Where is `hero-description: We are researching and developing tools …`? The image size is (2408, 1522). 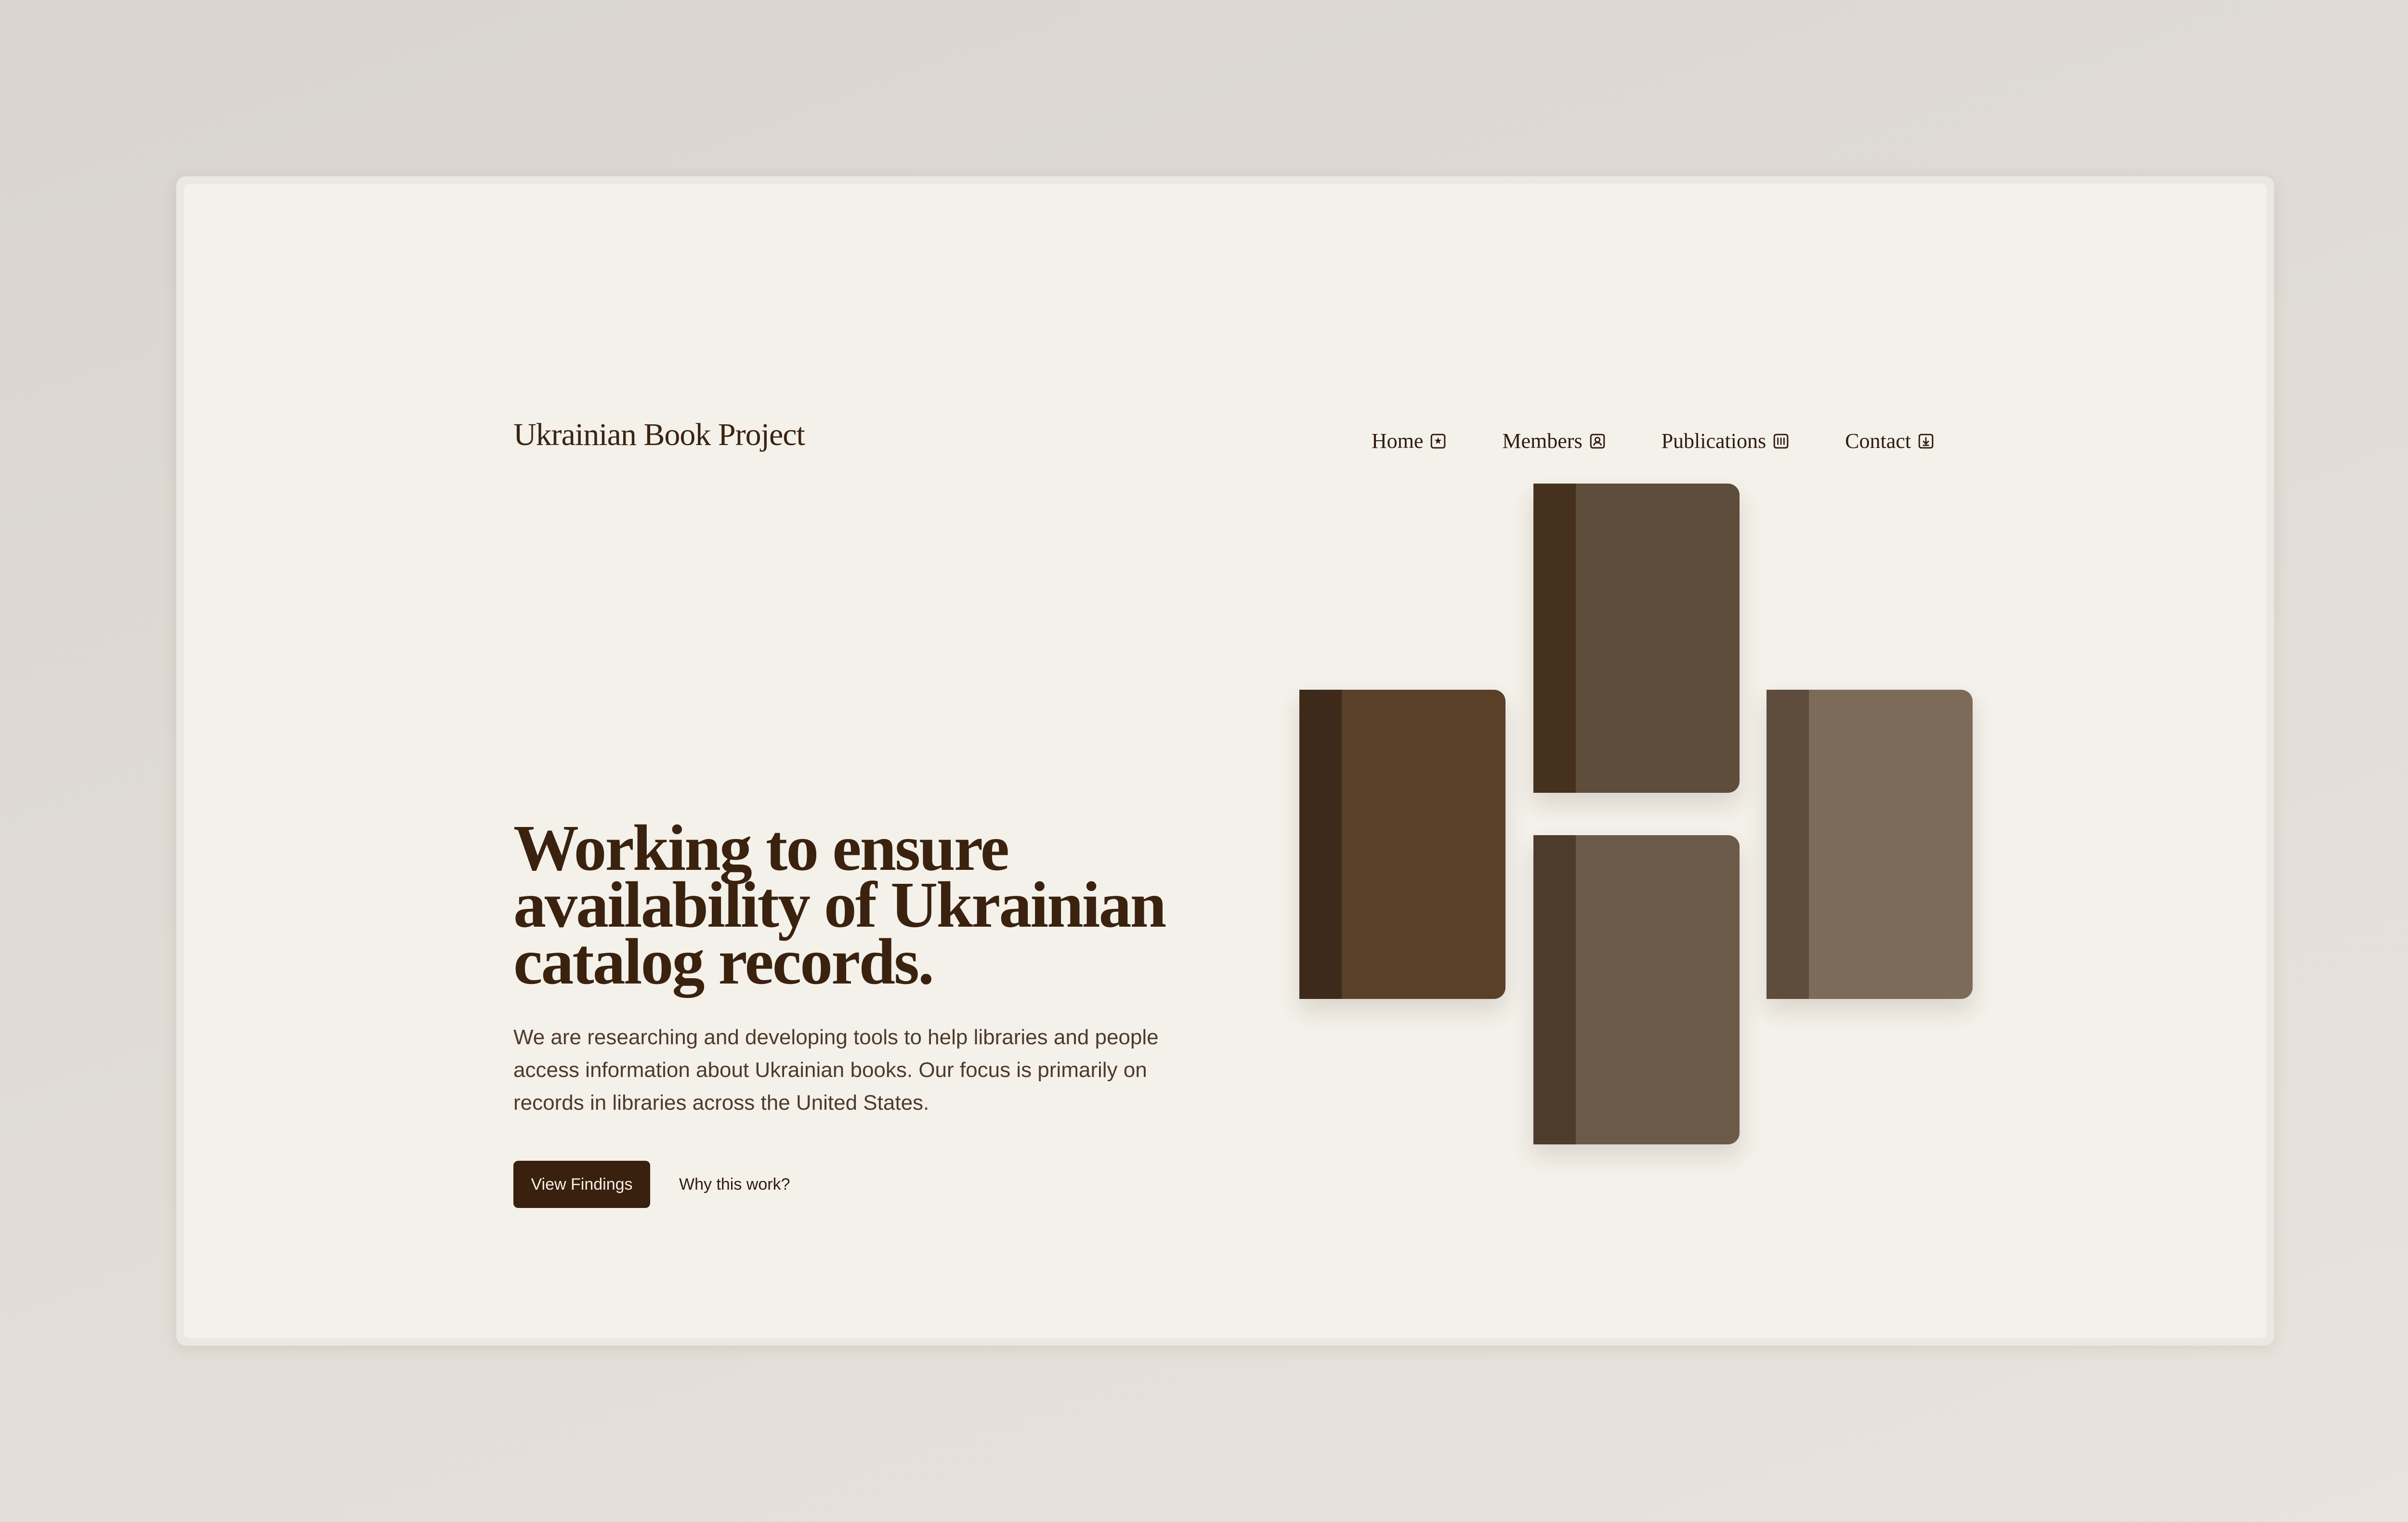 hero-description: We are researching and developing tools … is located at coordinates (836, 1070).